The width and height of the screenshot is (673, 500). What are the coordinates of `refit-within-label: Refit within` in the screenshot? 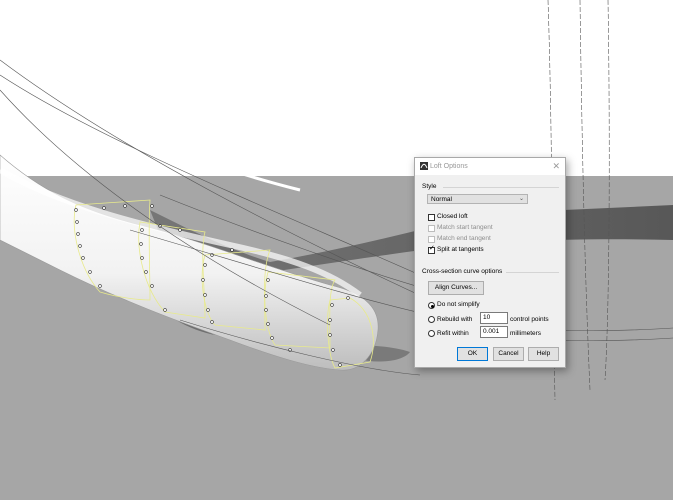 It's located at (453, 333).